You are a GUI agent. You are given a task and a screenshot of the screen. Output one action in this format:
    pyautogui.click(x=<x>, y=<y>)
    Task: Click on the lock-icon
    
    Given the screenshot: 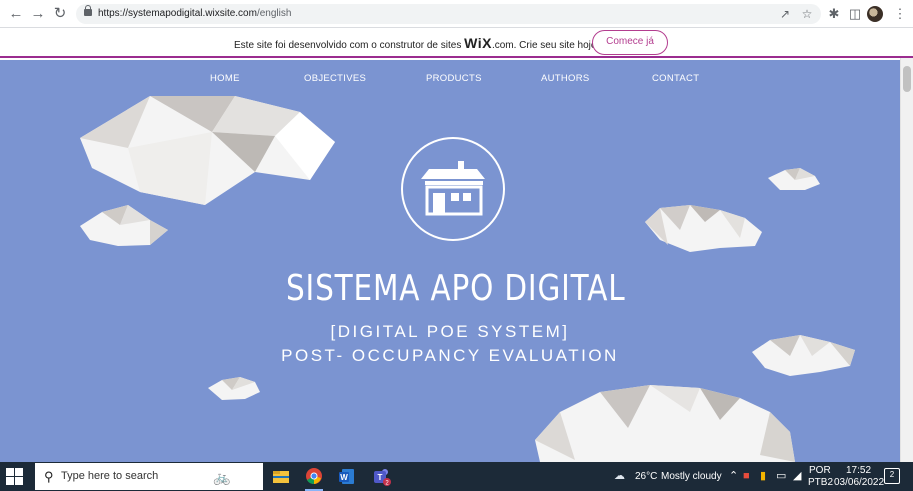 What is the action you would take?
    pyautogui.click(x=88, y=10)
    